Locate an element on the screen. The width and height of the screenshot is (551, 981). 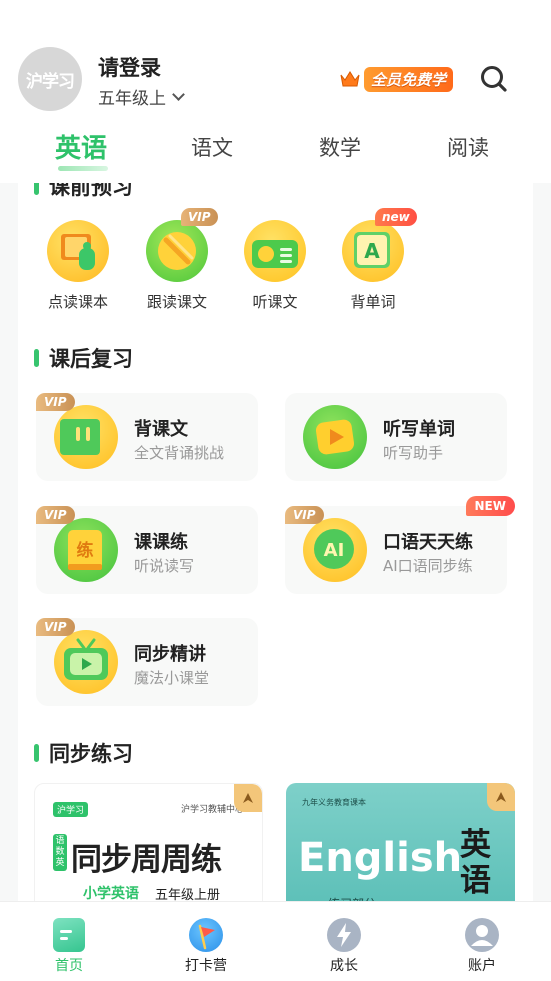
new-badge: NEW is located at coordinates (490, 506).